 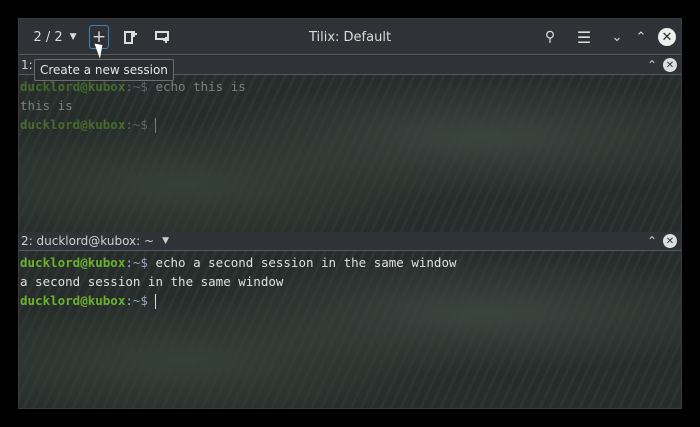 I want to click on minimize-button: ⌄, so click(x=617, y=37).